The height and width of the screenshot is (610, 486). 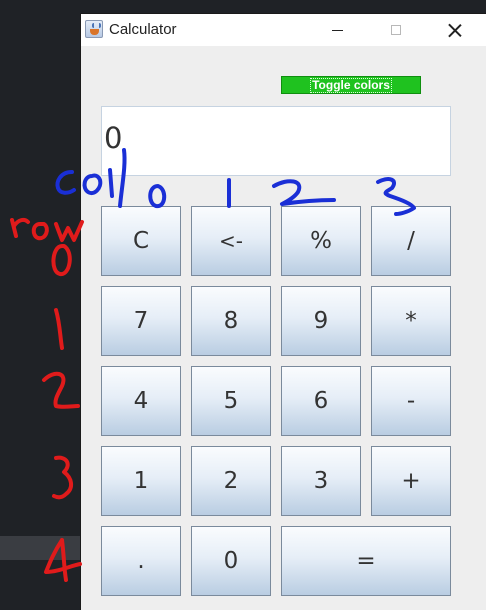 What do you see at coordinates (40, 548) in the screenshot?
I see `background-ide-strip` at bounding box center [40, 548].